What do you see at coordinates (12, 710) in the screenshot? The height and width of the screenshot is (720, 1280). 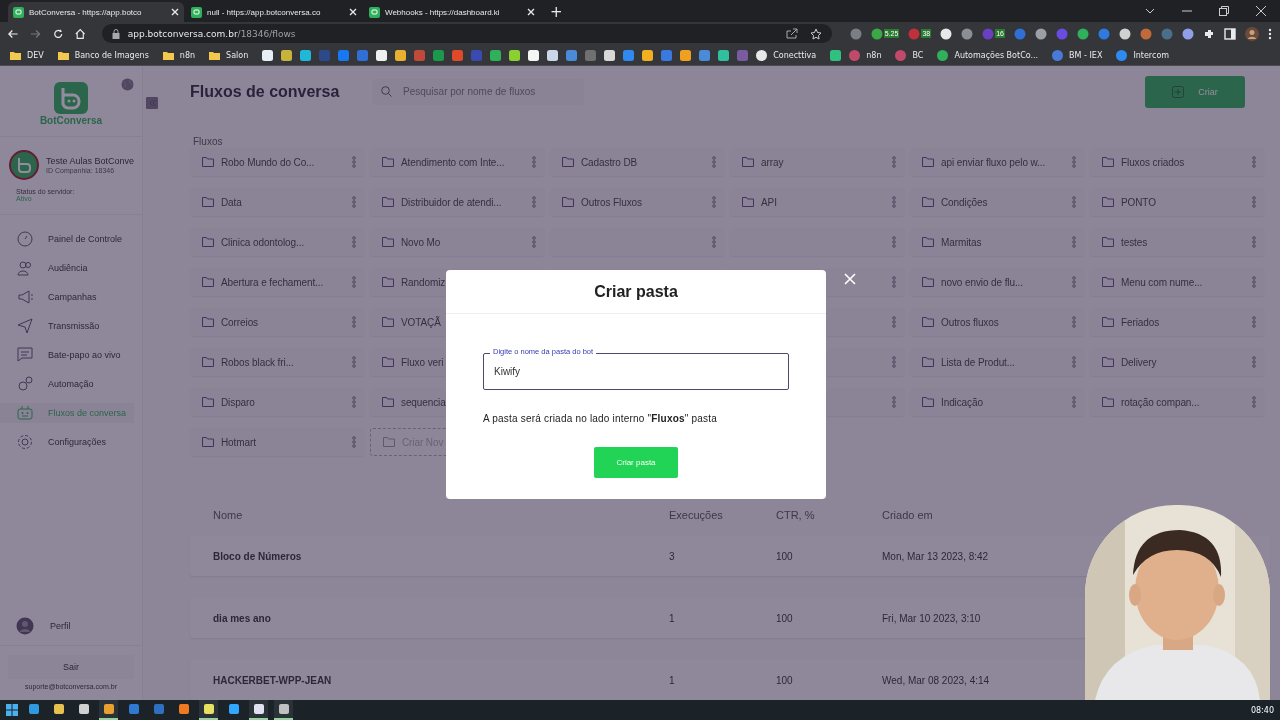 I see `start-icon` at bounding box center [12, 710].